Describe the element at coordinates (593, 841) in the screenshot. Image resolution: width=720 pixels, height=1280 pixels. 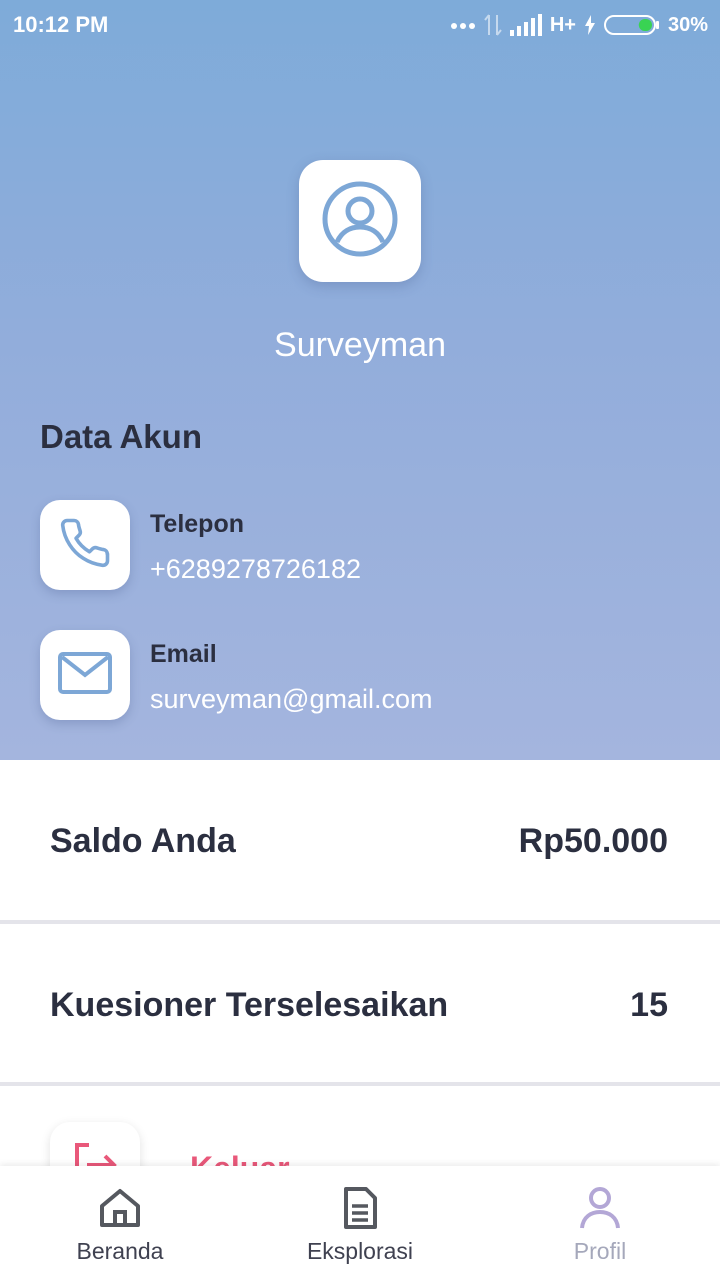
I see `balance-value: Rp50.000` at that location.